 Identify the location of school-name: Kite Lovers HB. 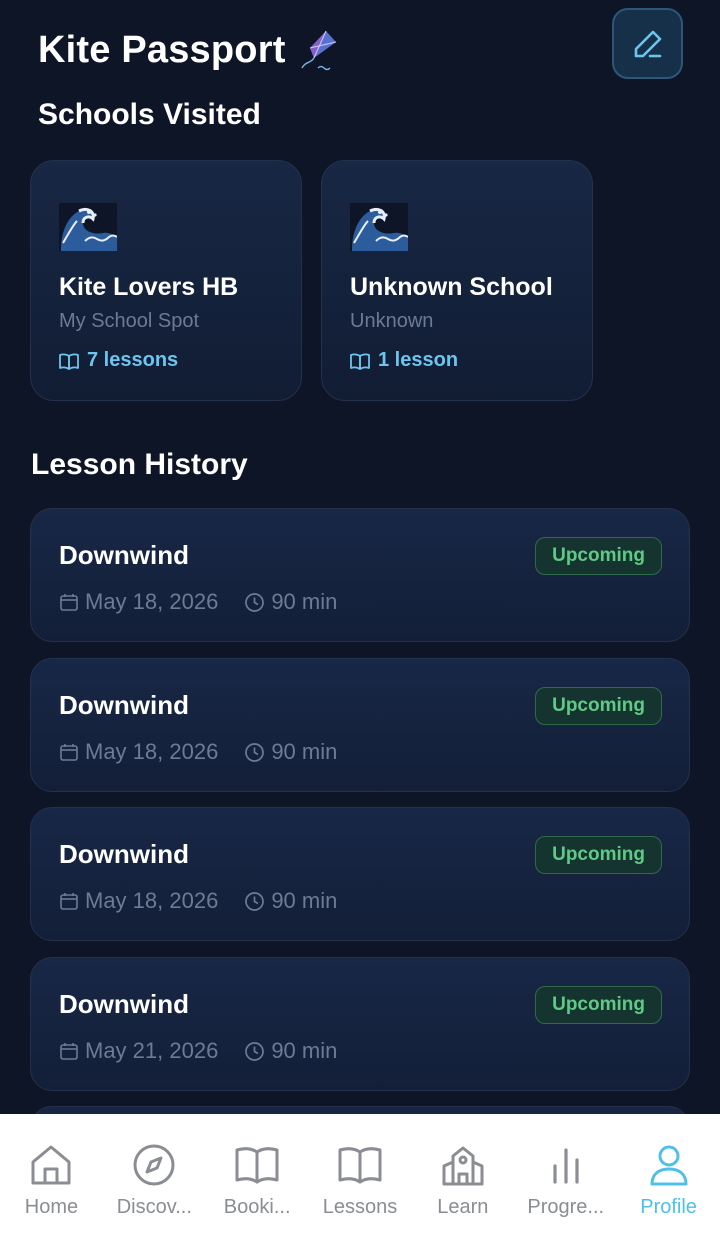
(149, 287).